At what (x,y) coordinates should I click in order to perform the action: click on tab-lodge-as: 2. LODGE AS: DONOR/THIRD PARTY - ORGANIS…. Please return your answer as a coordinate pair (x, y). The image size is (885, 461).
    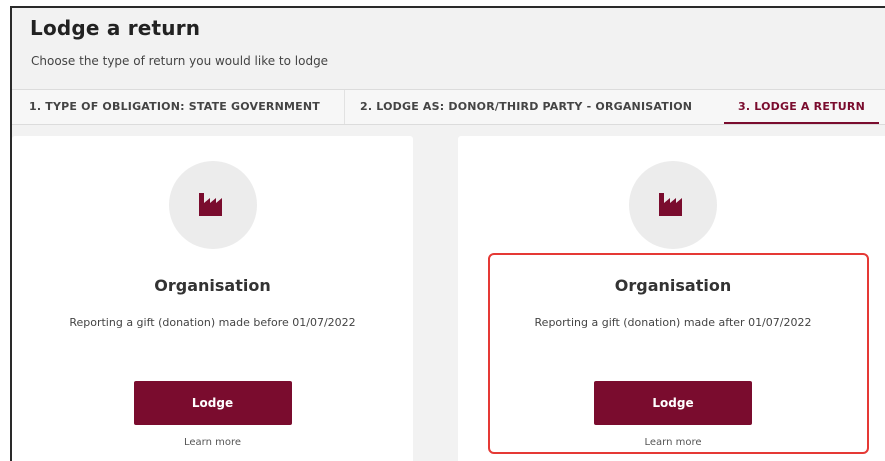
    Looking at the image, I should click on (526, 107).